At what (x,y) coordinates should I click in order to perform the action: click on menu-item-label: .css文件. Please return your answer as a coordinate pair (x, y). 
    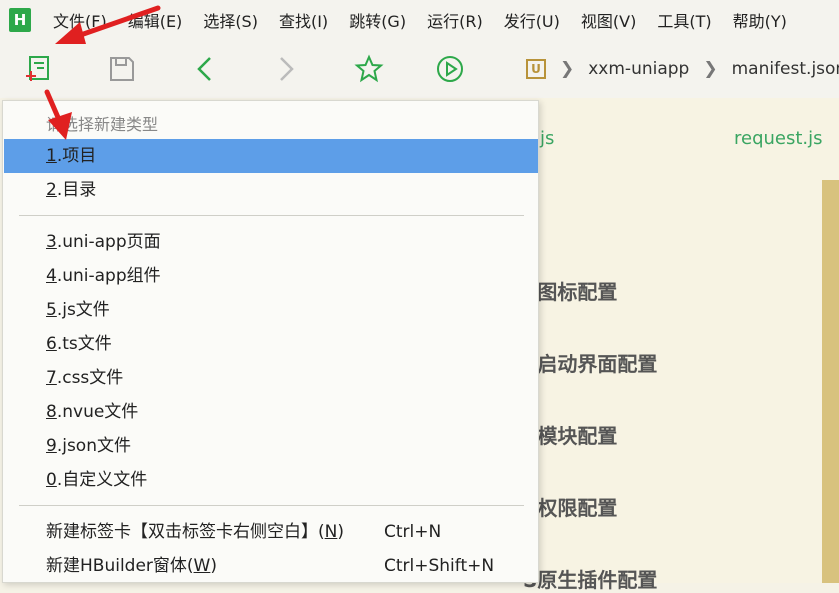
    Looking at the image, I should click on (90, 378).